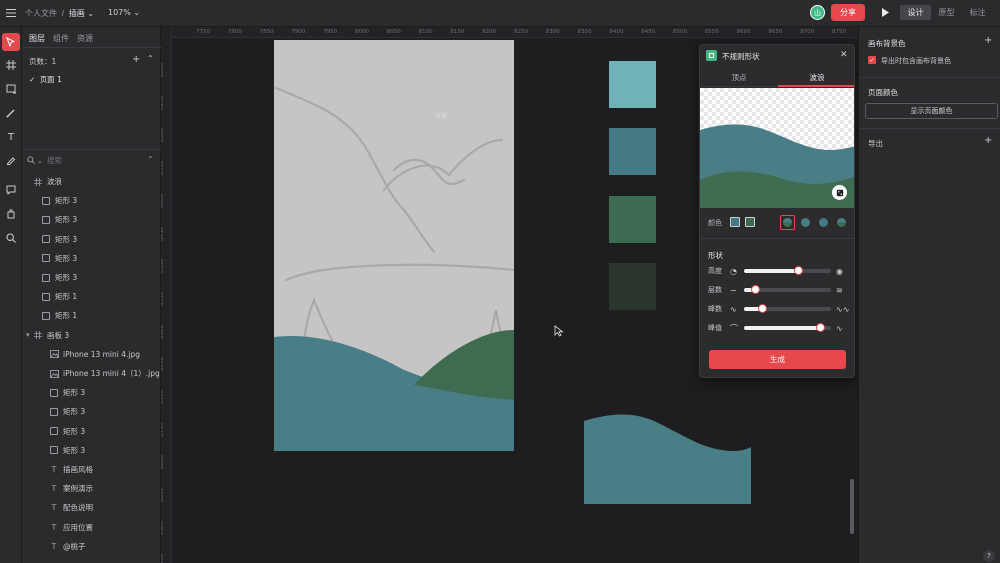 This screenshot has height=563, width=1000. I want to click on tab-vertex: 顶点, so click(739, 78).